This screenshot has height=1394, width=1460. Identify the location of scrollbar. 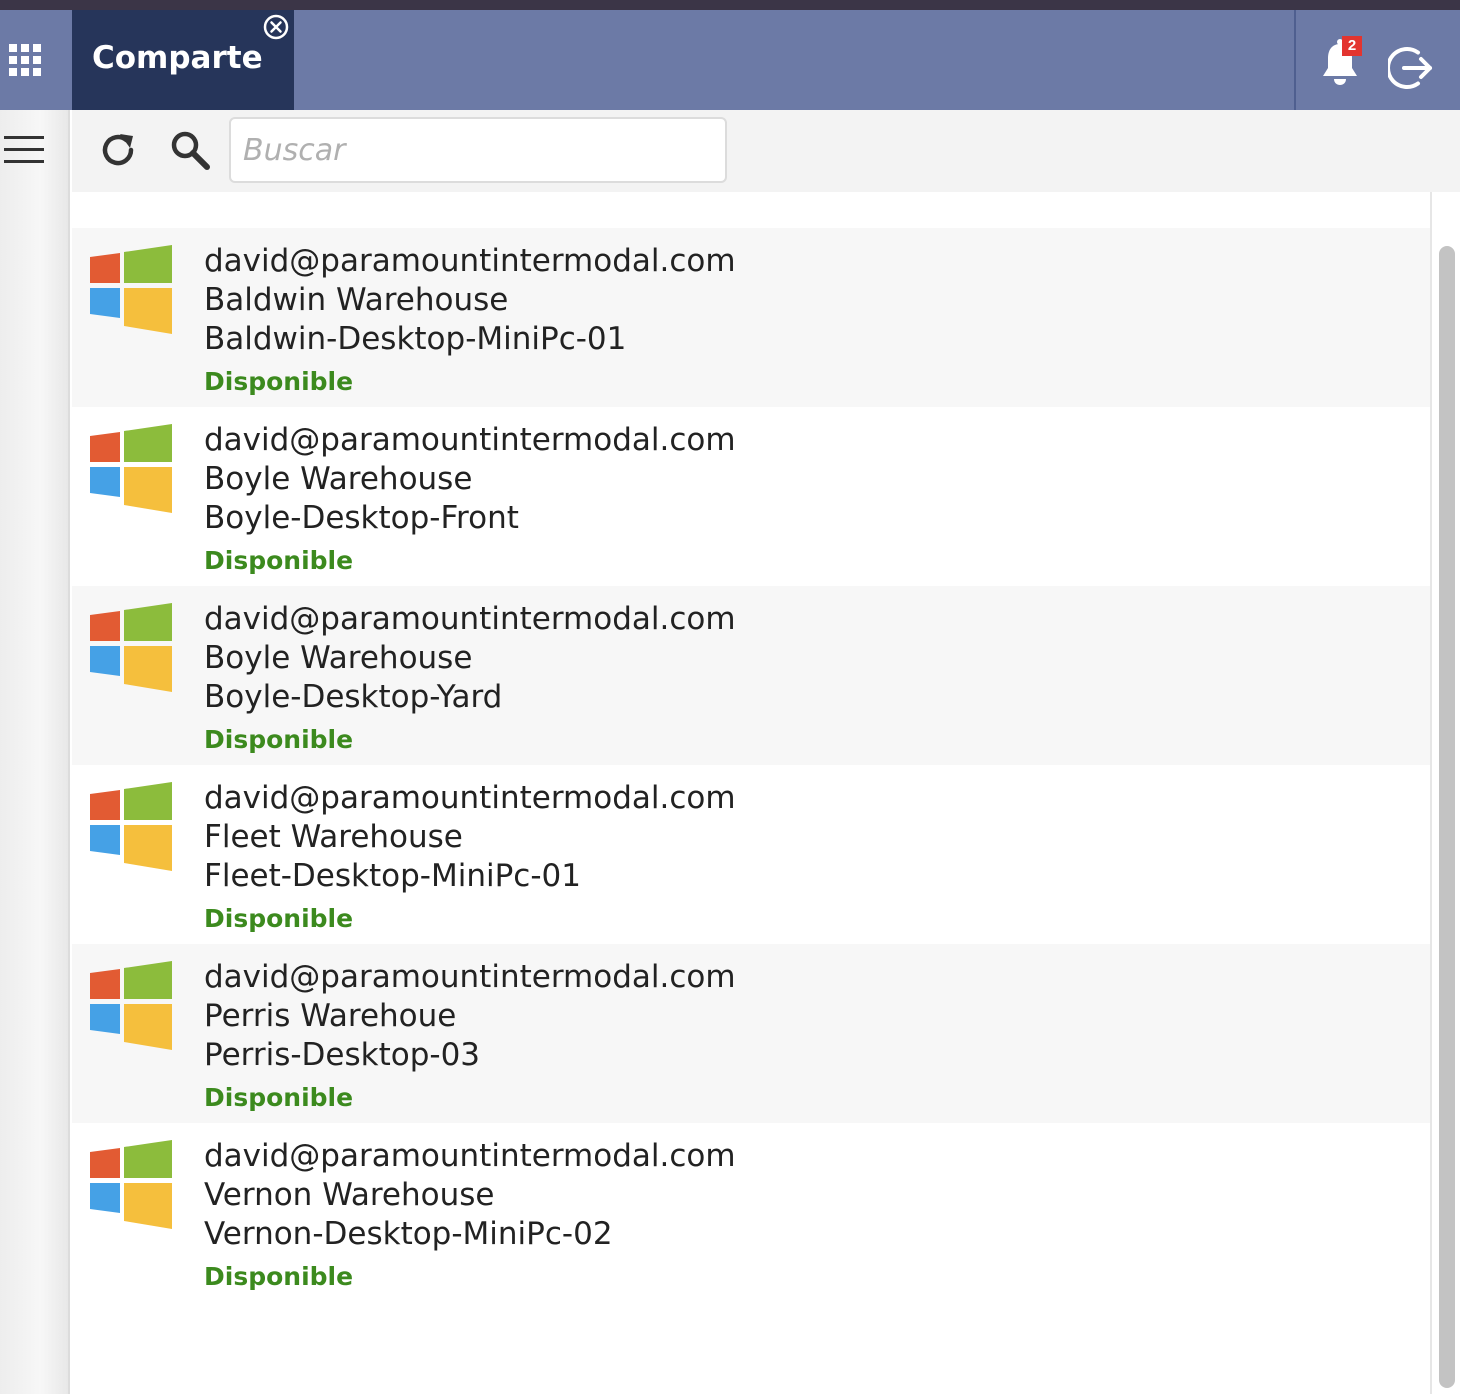
(1445, 793).